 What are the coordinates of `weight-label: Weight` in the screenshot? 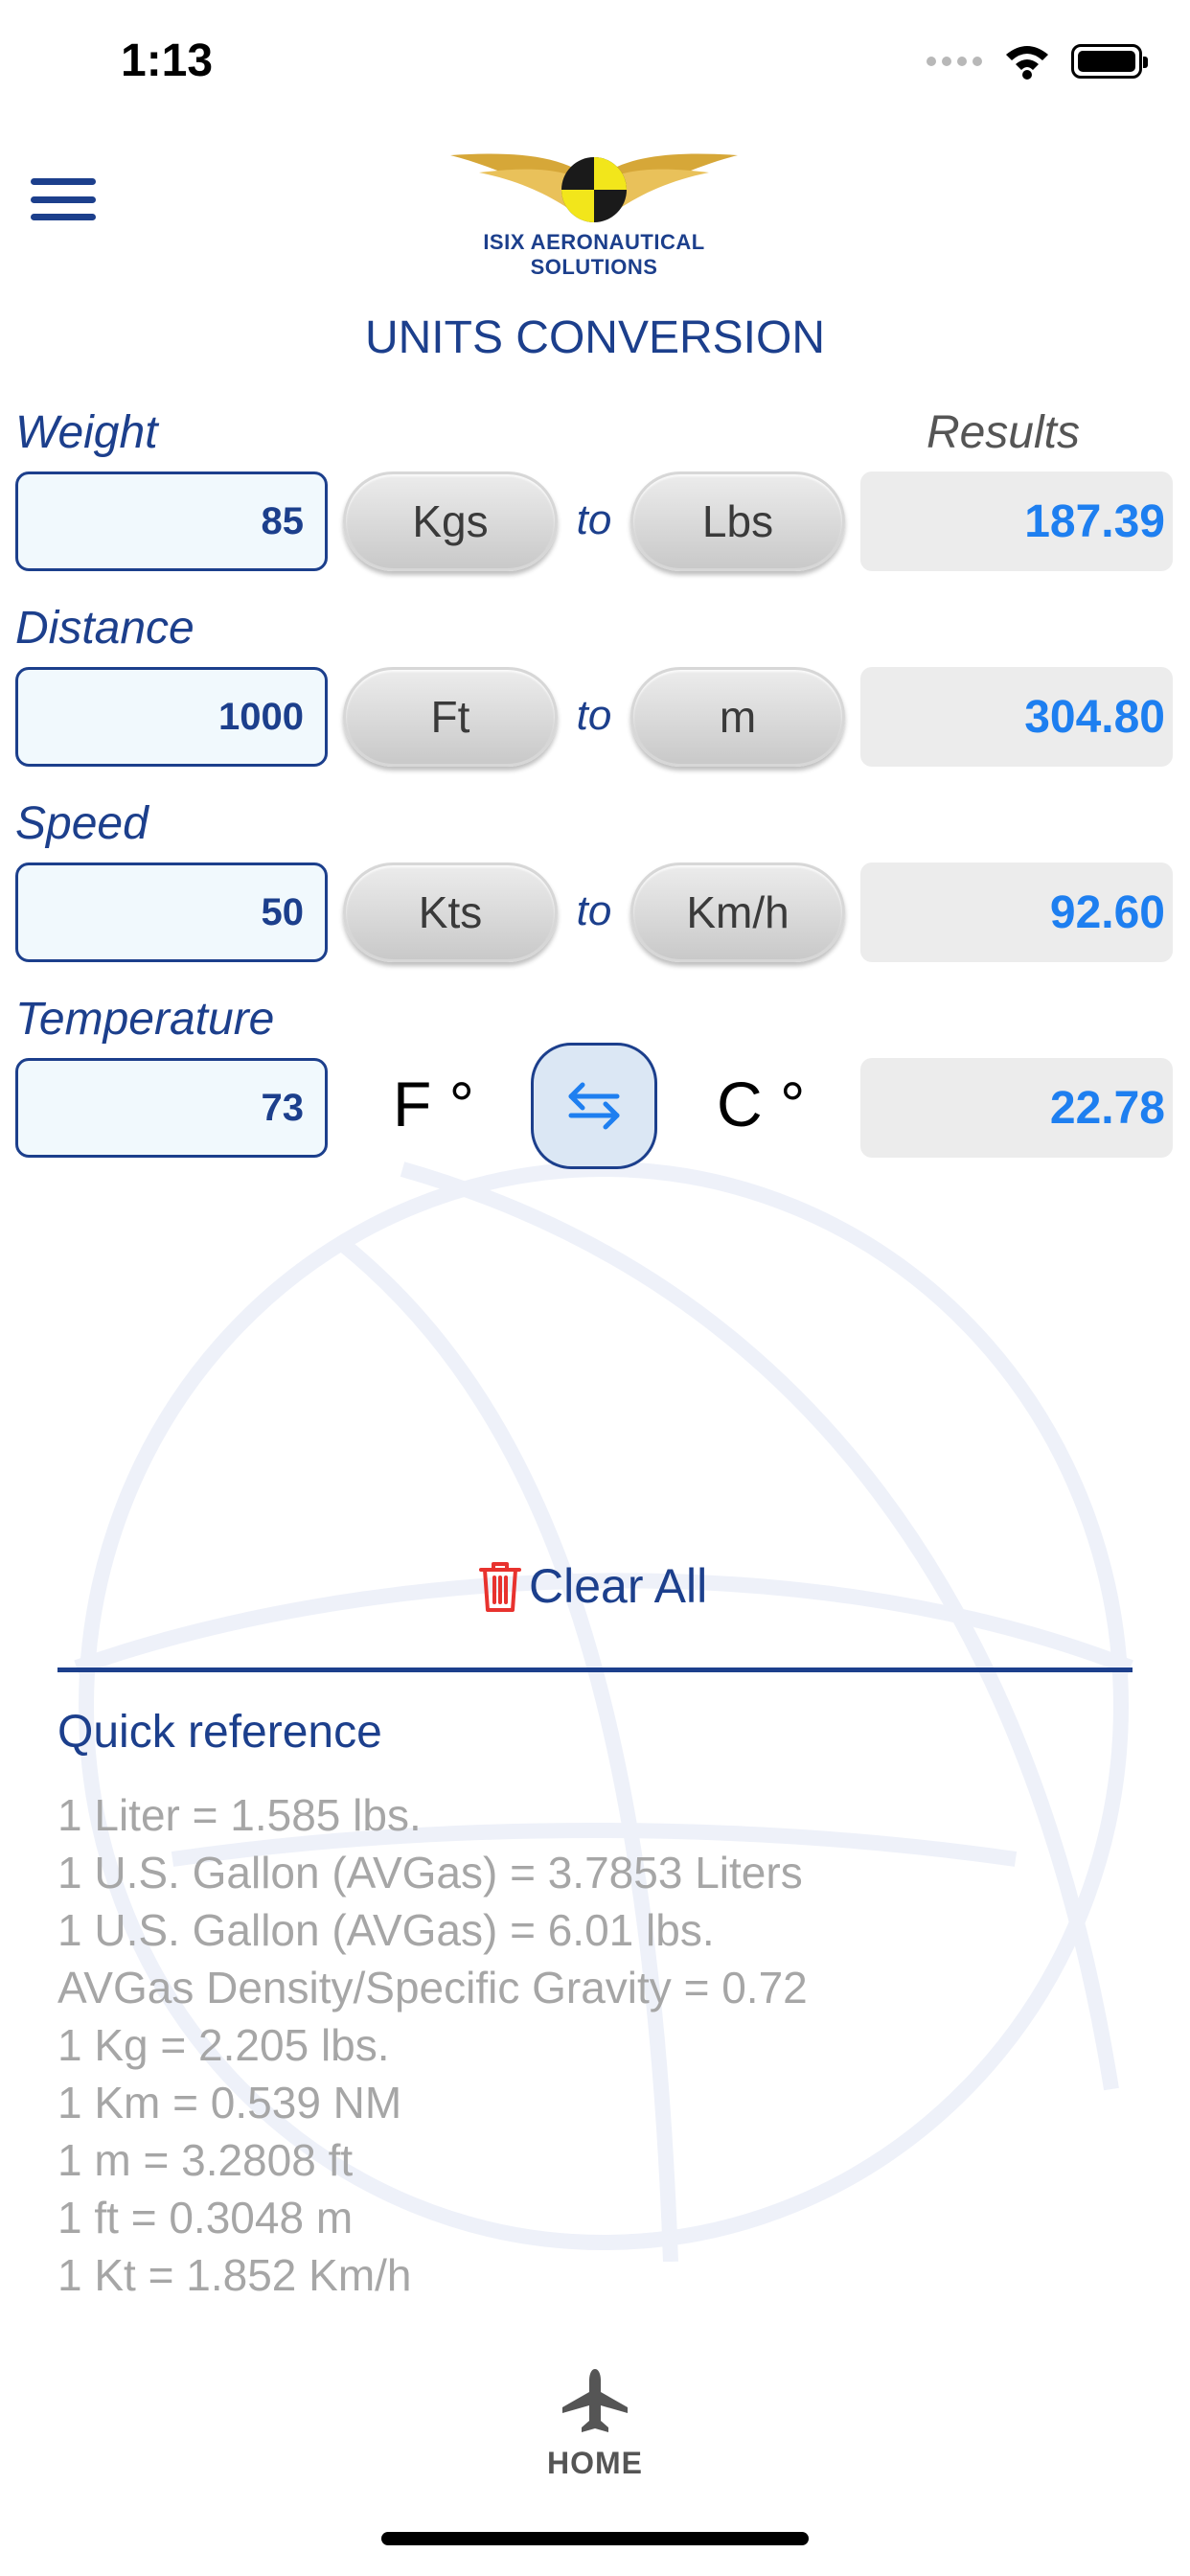 It's located at (87, 432).